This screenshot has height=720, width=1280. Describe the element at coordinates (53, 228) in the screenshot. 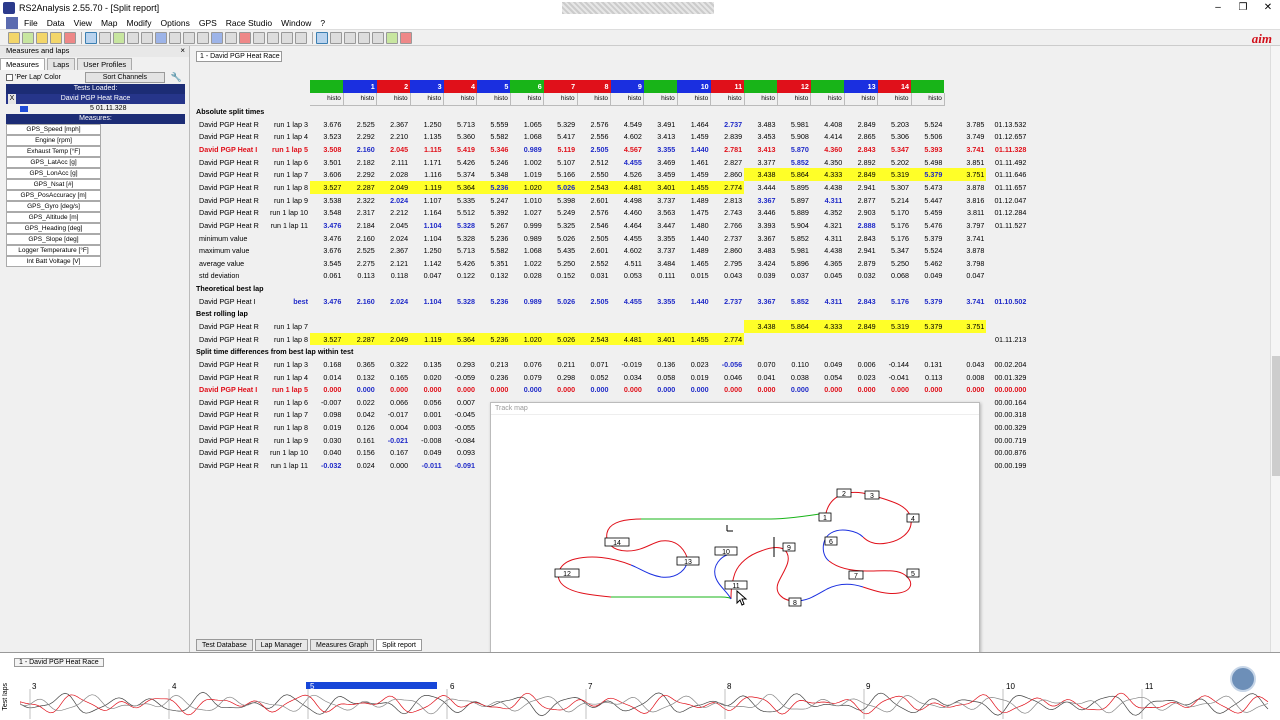

I see `measure-item: GPS_Heading [deg]` at that location.